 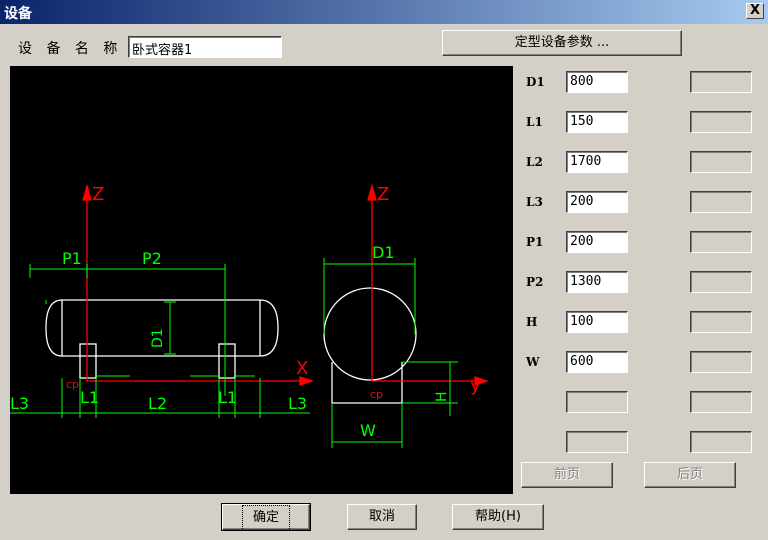 I want to click on ok-button-label: 确定, so click(x=265, y=518).